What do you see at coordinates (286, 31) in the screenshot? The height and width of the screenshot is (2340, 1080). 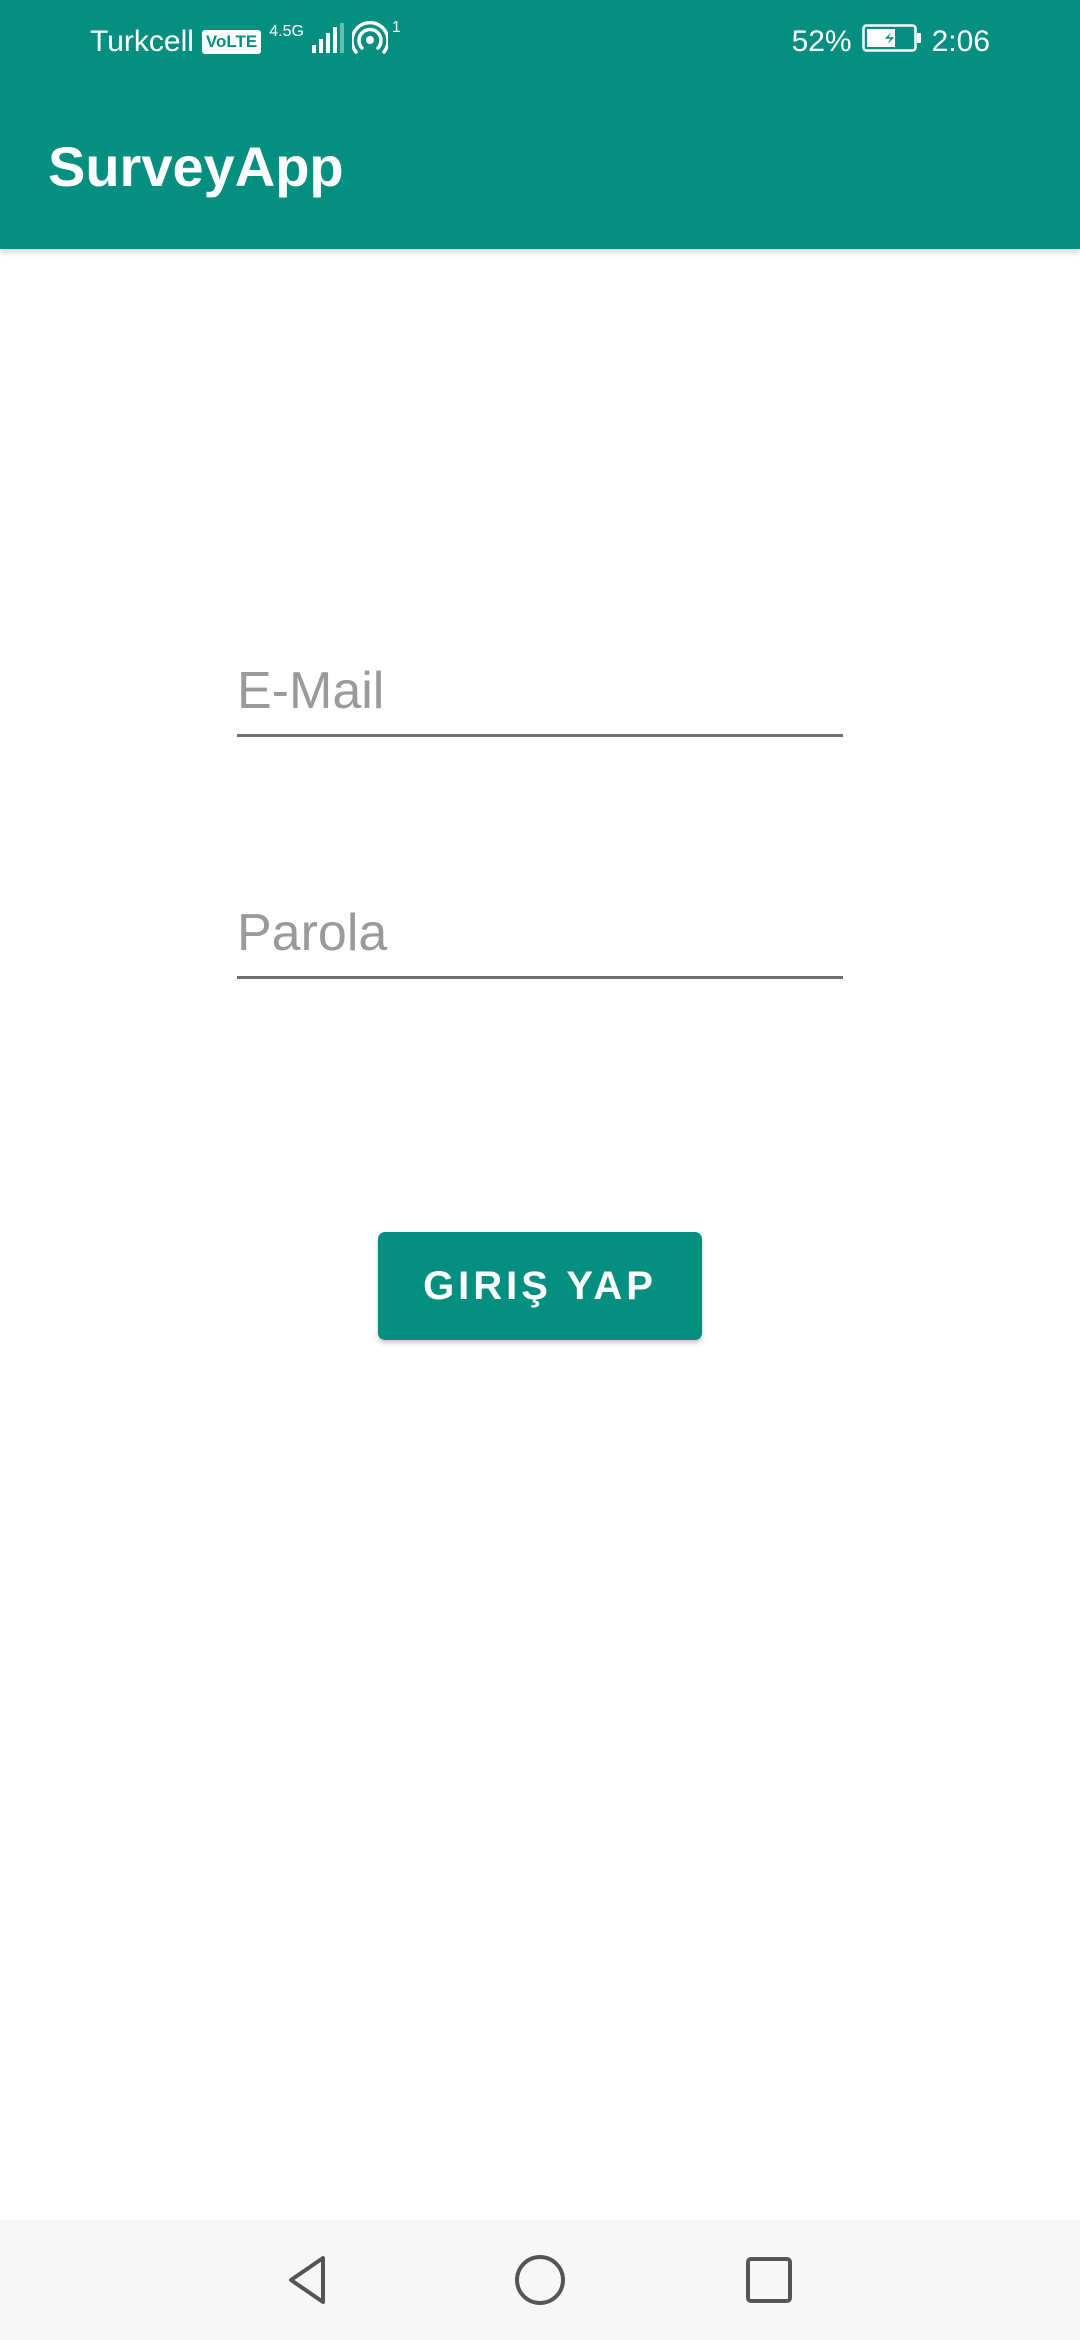 I see `network-type: 4.5G` at bounding box center [286, 31].